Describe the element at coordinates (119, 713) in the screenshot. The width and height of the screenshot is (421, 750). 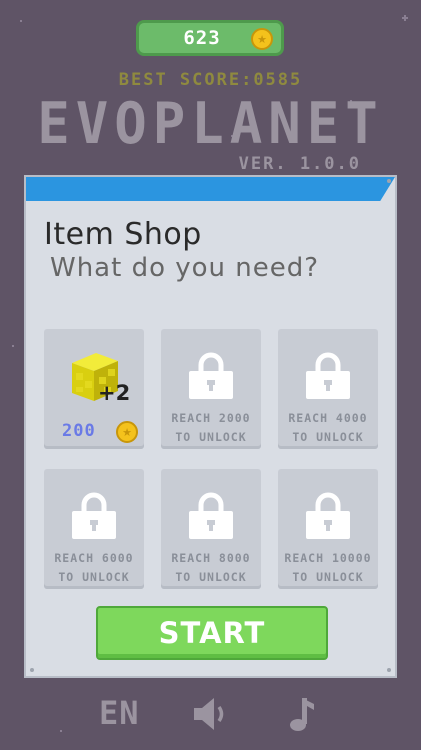
I see `language-button: EN` at that location.